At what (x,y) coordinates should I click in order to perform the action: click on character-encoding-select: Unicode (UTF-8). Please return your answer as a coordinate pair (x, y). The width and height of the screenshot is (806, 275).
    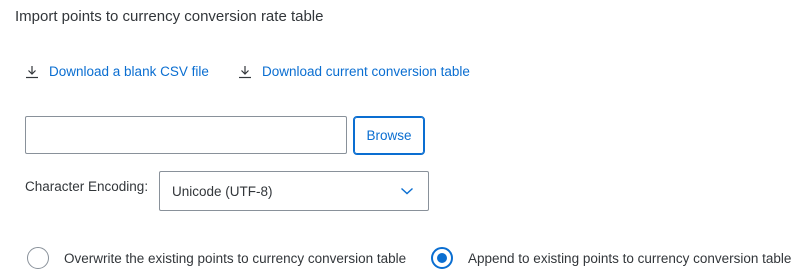
    Looking at the image, I should click on (294, 191).